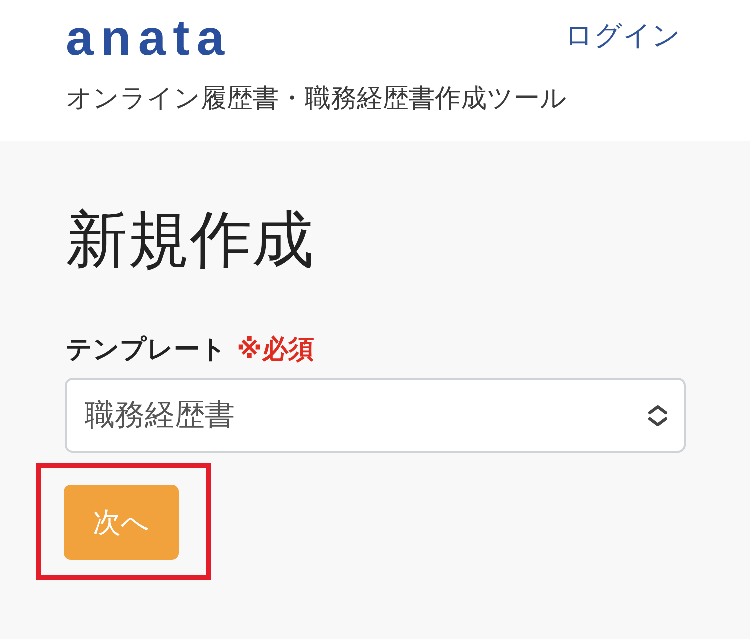 This screenshot has width=750, height=639. Describe the element at coordinates (146, 350) in the screenshot. I see `field-label: テンプレート` at that location.